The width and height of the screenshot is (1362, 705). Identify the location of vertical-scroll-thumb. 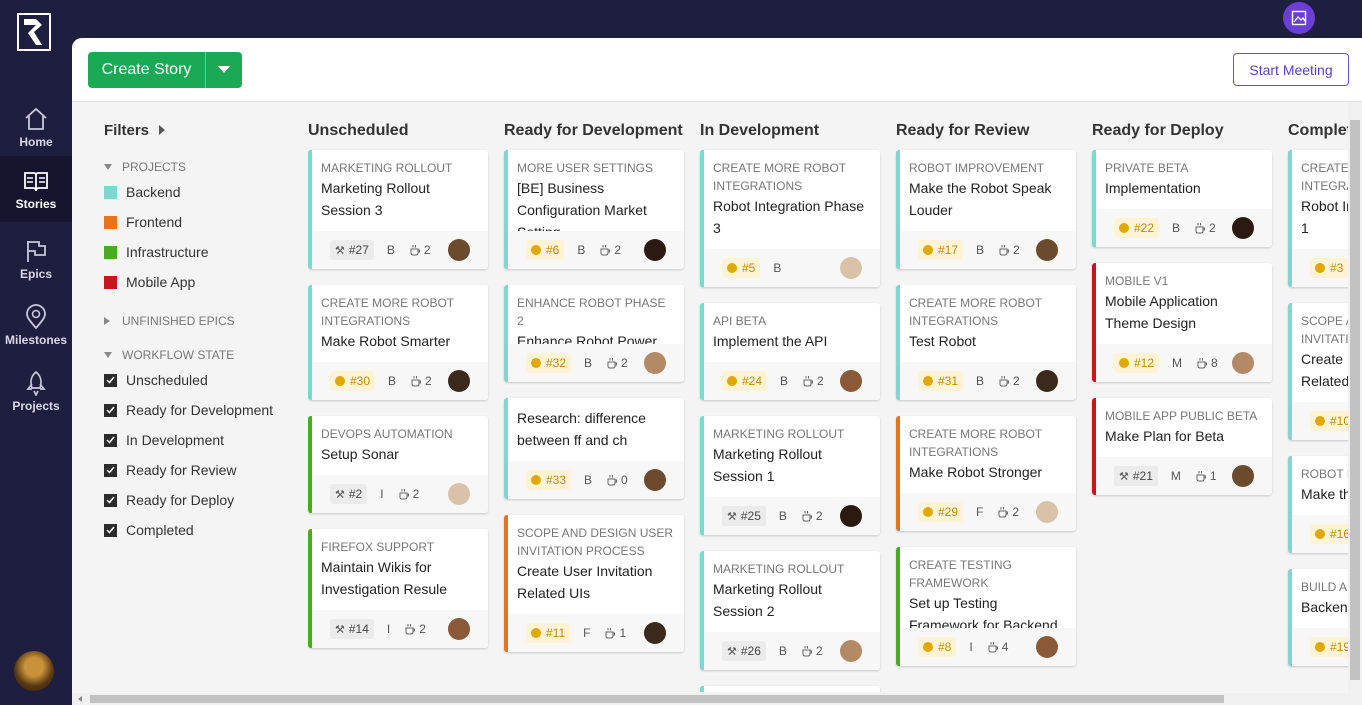
(1355, 400).